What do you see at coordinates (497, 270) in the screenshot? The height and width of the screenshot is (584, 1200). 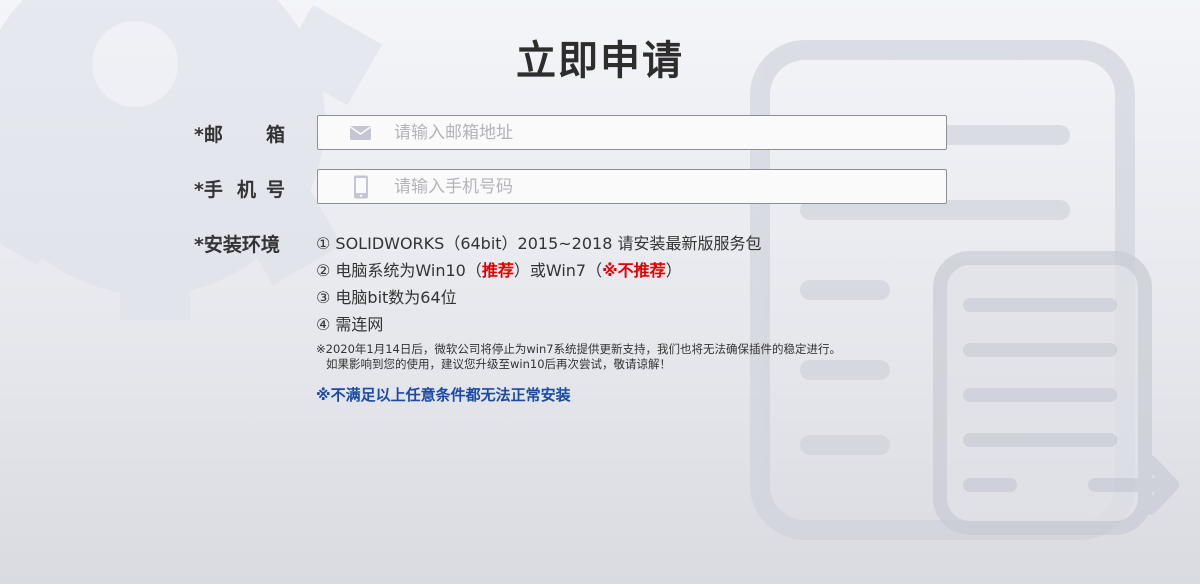 I see `recommended-tag: 推荐` at bounding box center [497, 270].